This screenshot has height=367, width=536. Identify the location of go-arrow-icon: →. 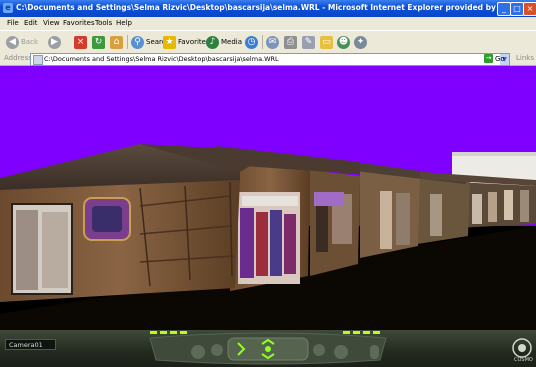
(488, 58).